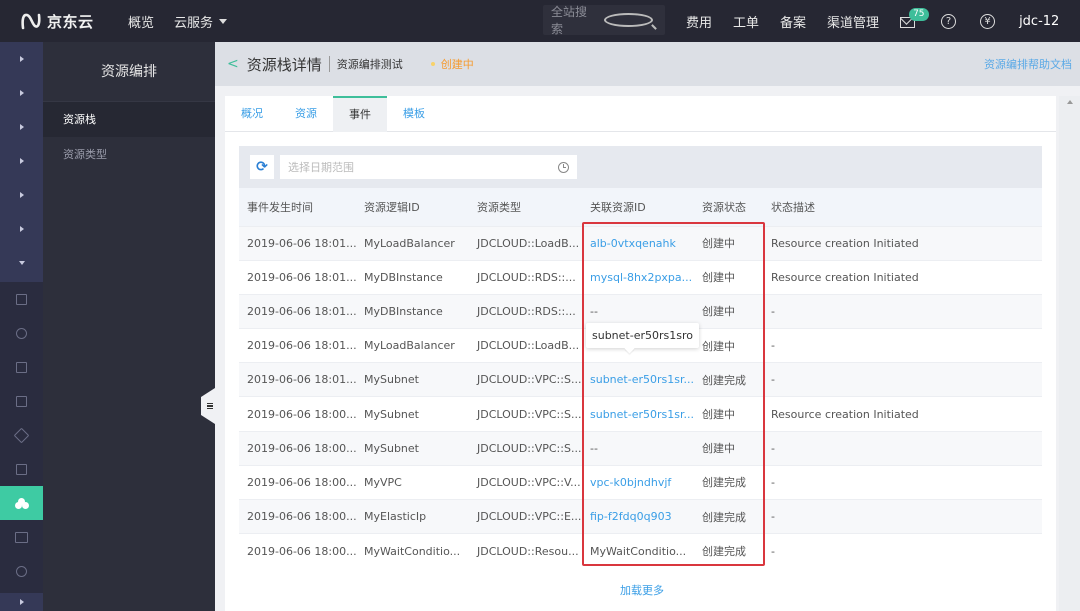  Describe the element at coordinates (414, 114) in the screenshot. I see `tab-template: 模板` at that location.